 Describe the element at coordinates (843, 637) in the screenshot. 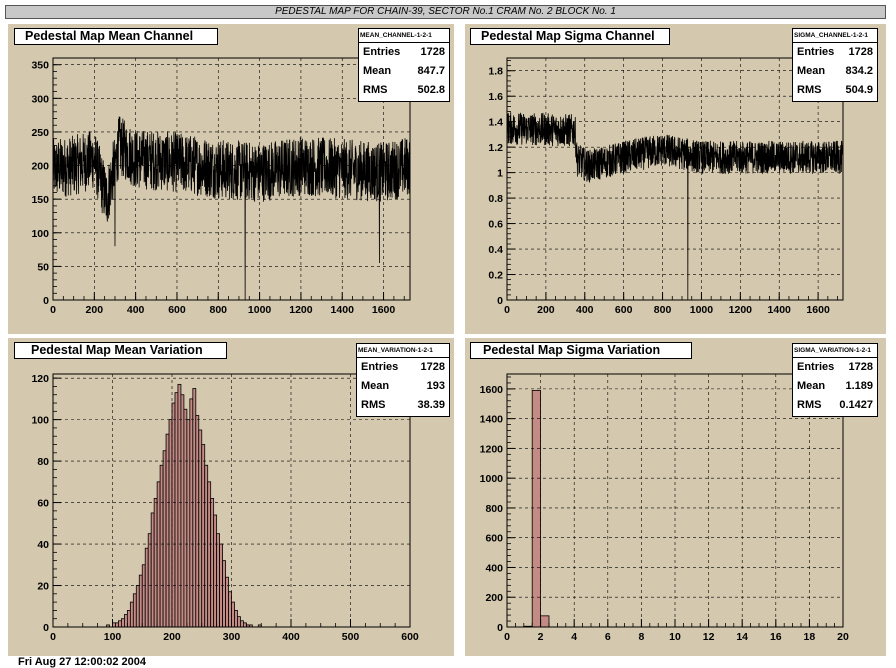

I see `tick-label-x: 20` at that location.